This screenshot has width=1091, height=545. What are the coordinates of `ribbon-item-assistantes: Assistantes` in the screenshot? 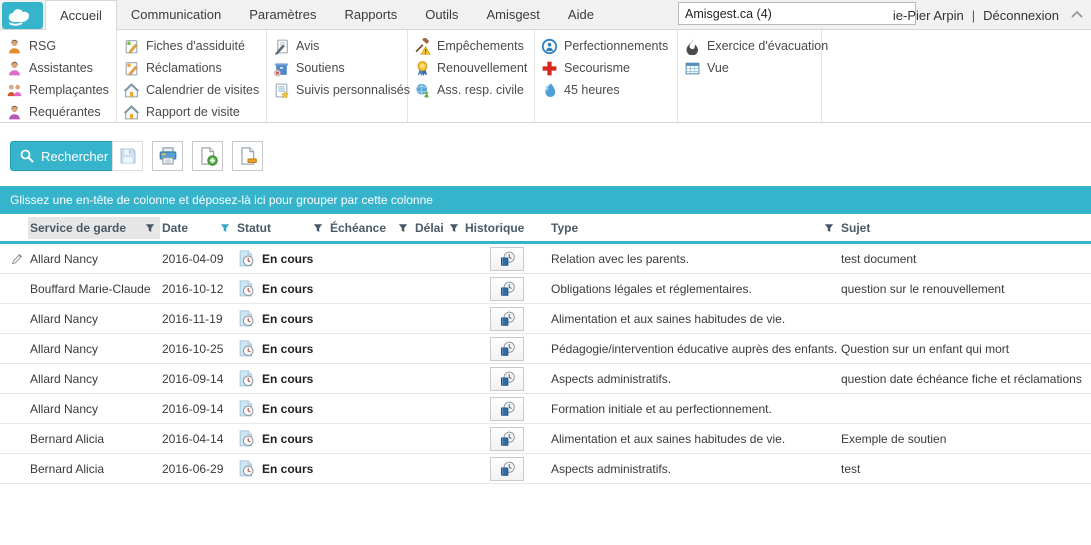 It's located at (61, 68).